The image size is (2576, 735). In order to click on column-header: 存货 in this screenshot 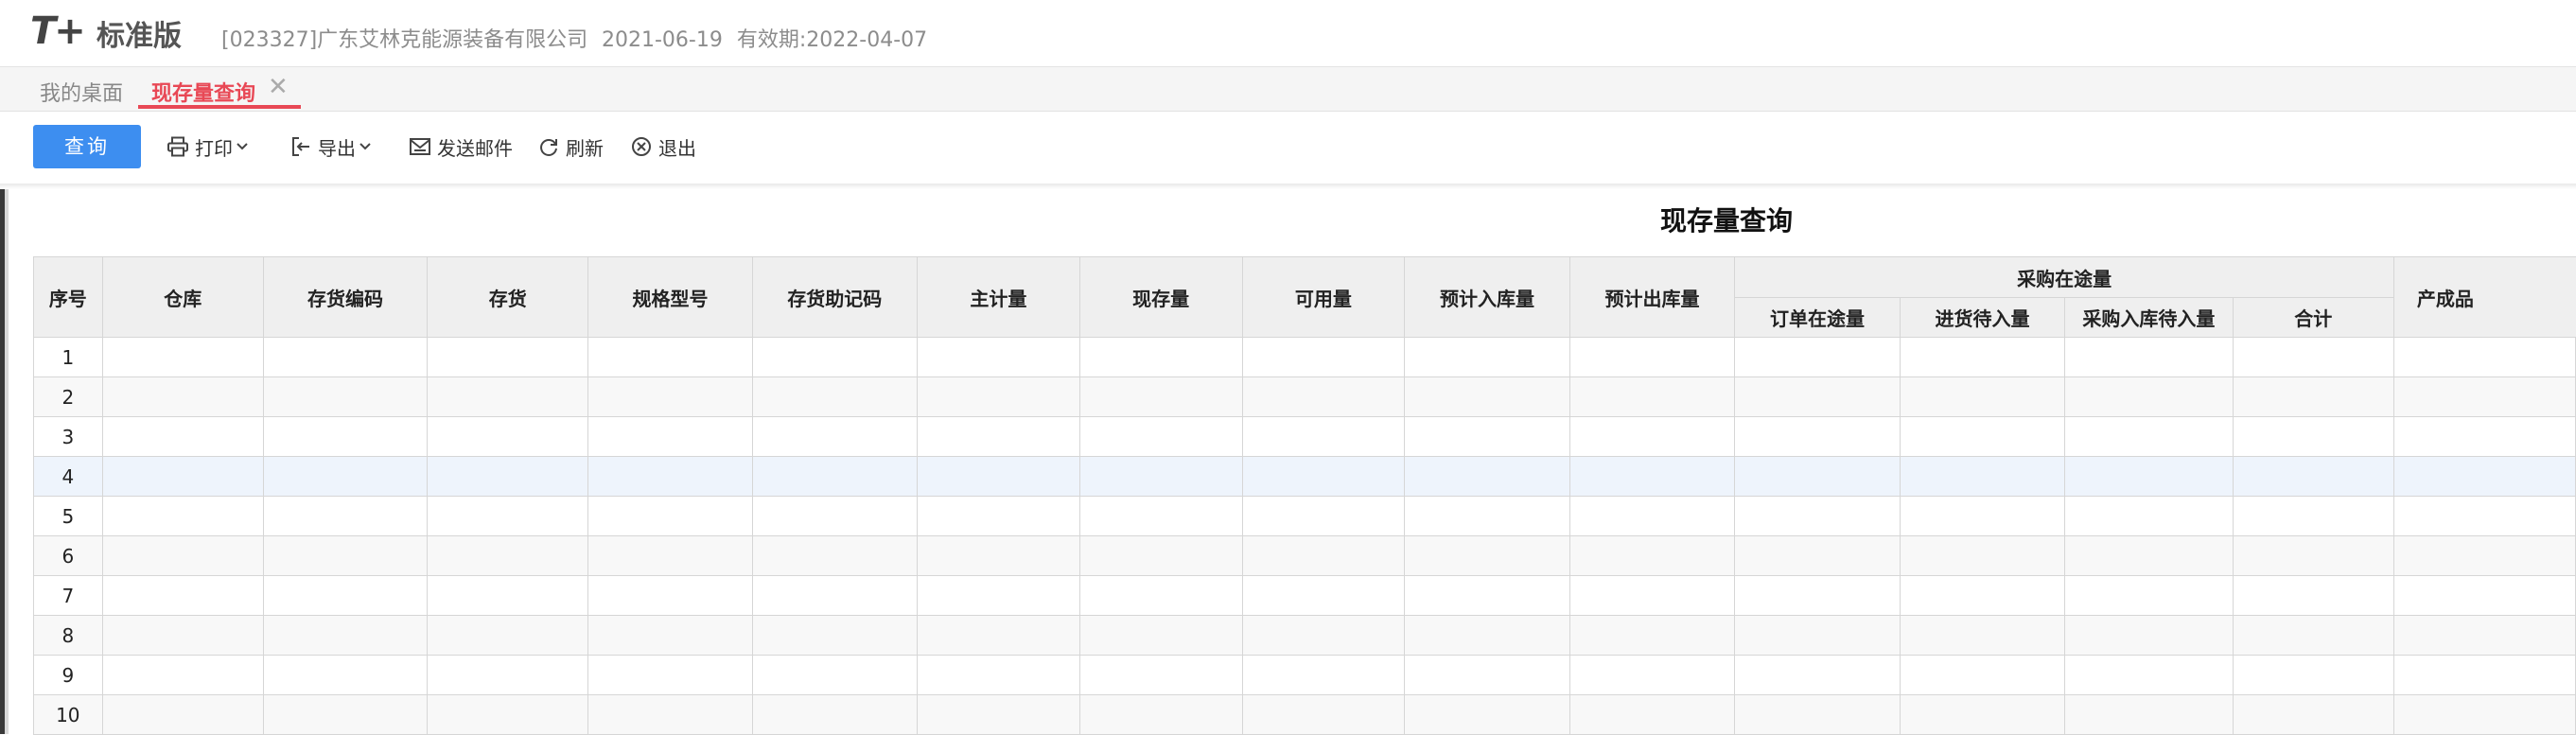, I will do `click(508, 297)`.